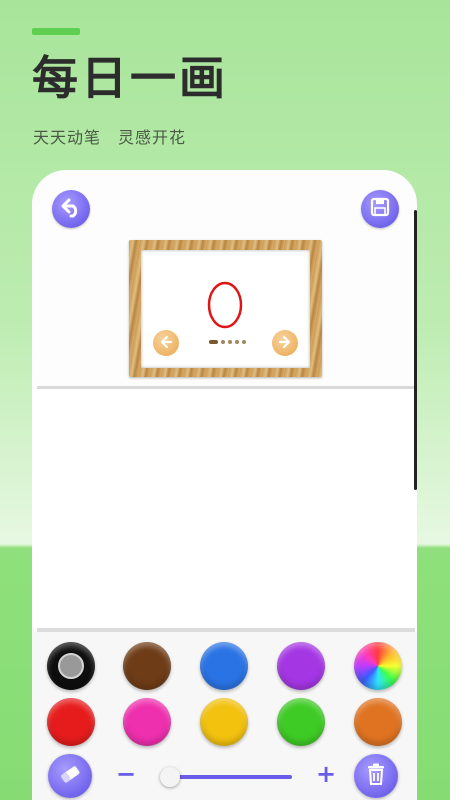  What do you see at coordinates (71, 666) in the screenshot?
I see `color-black-button` at bounding box center [71, 666].